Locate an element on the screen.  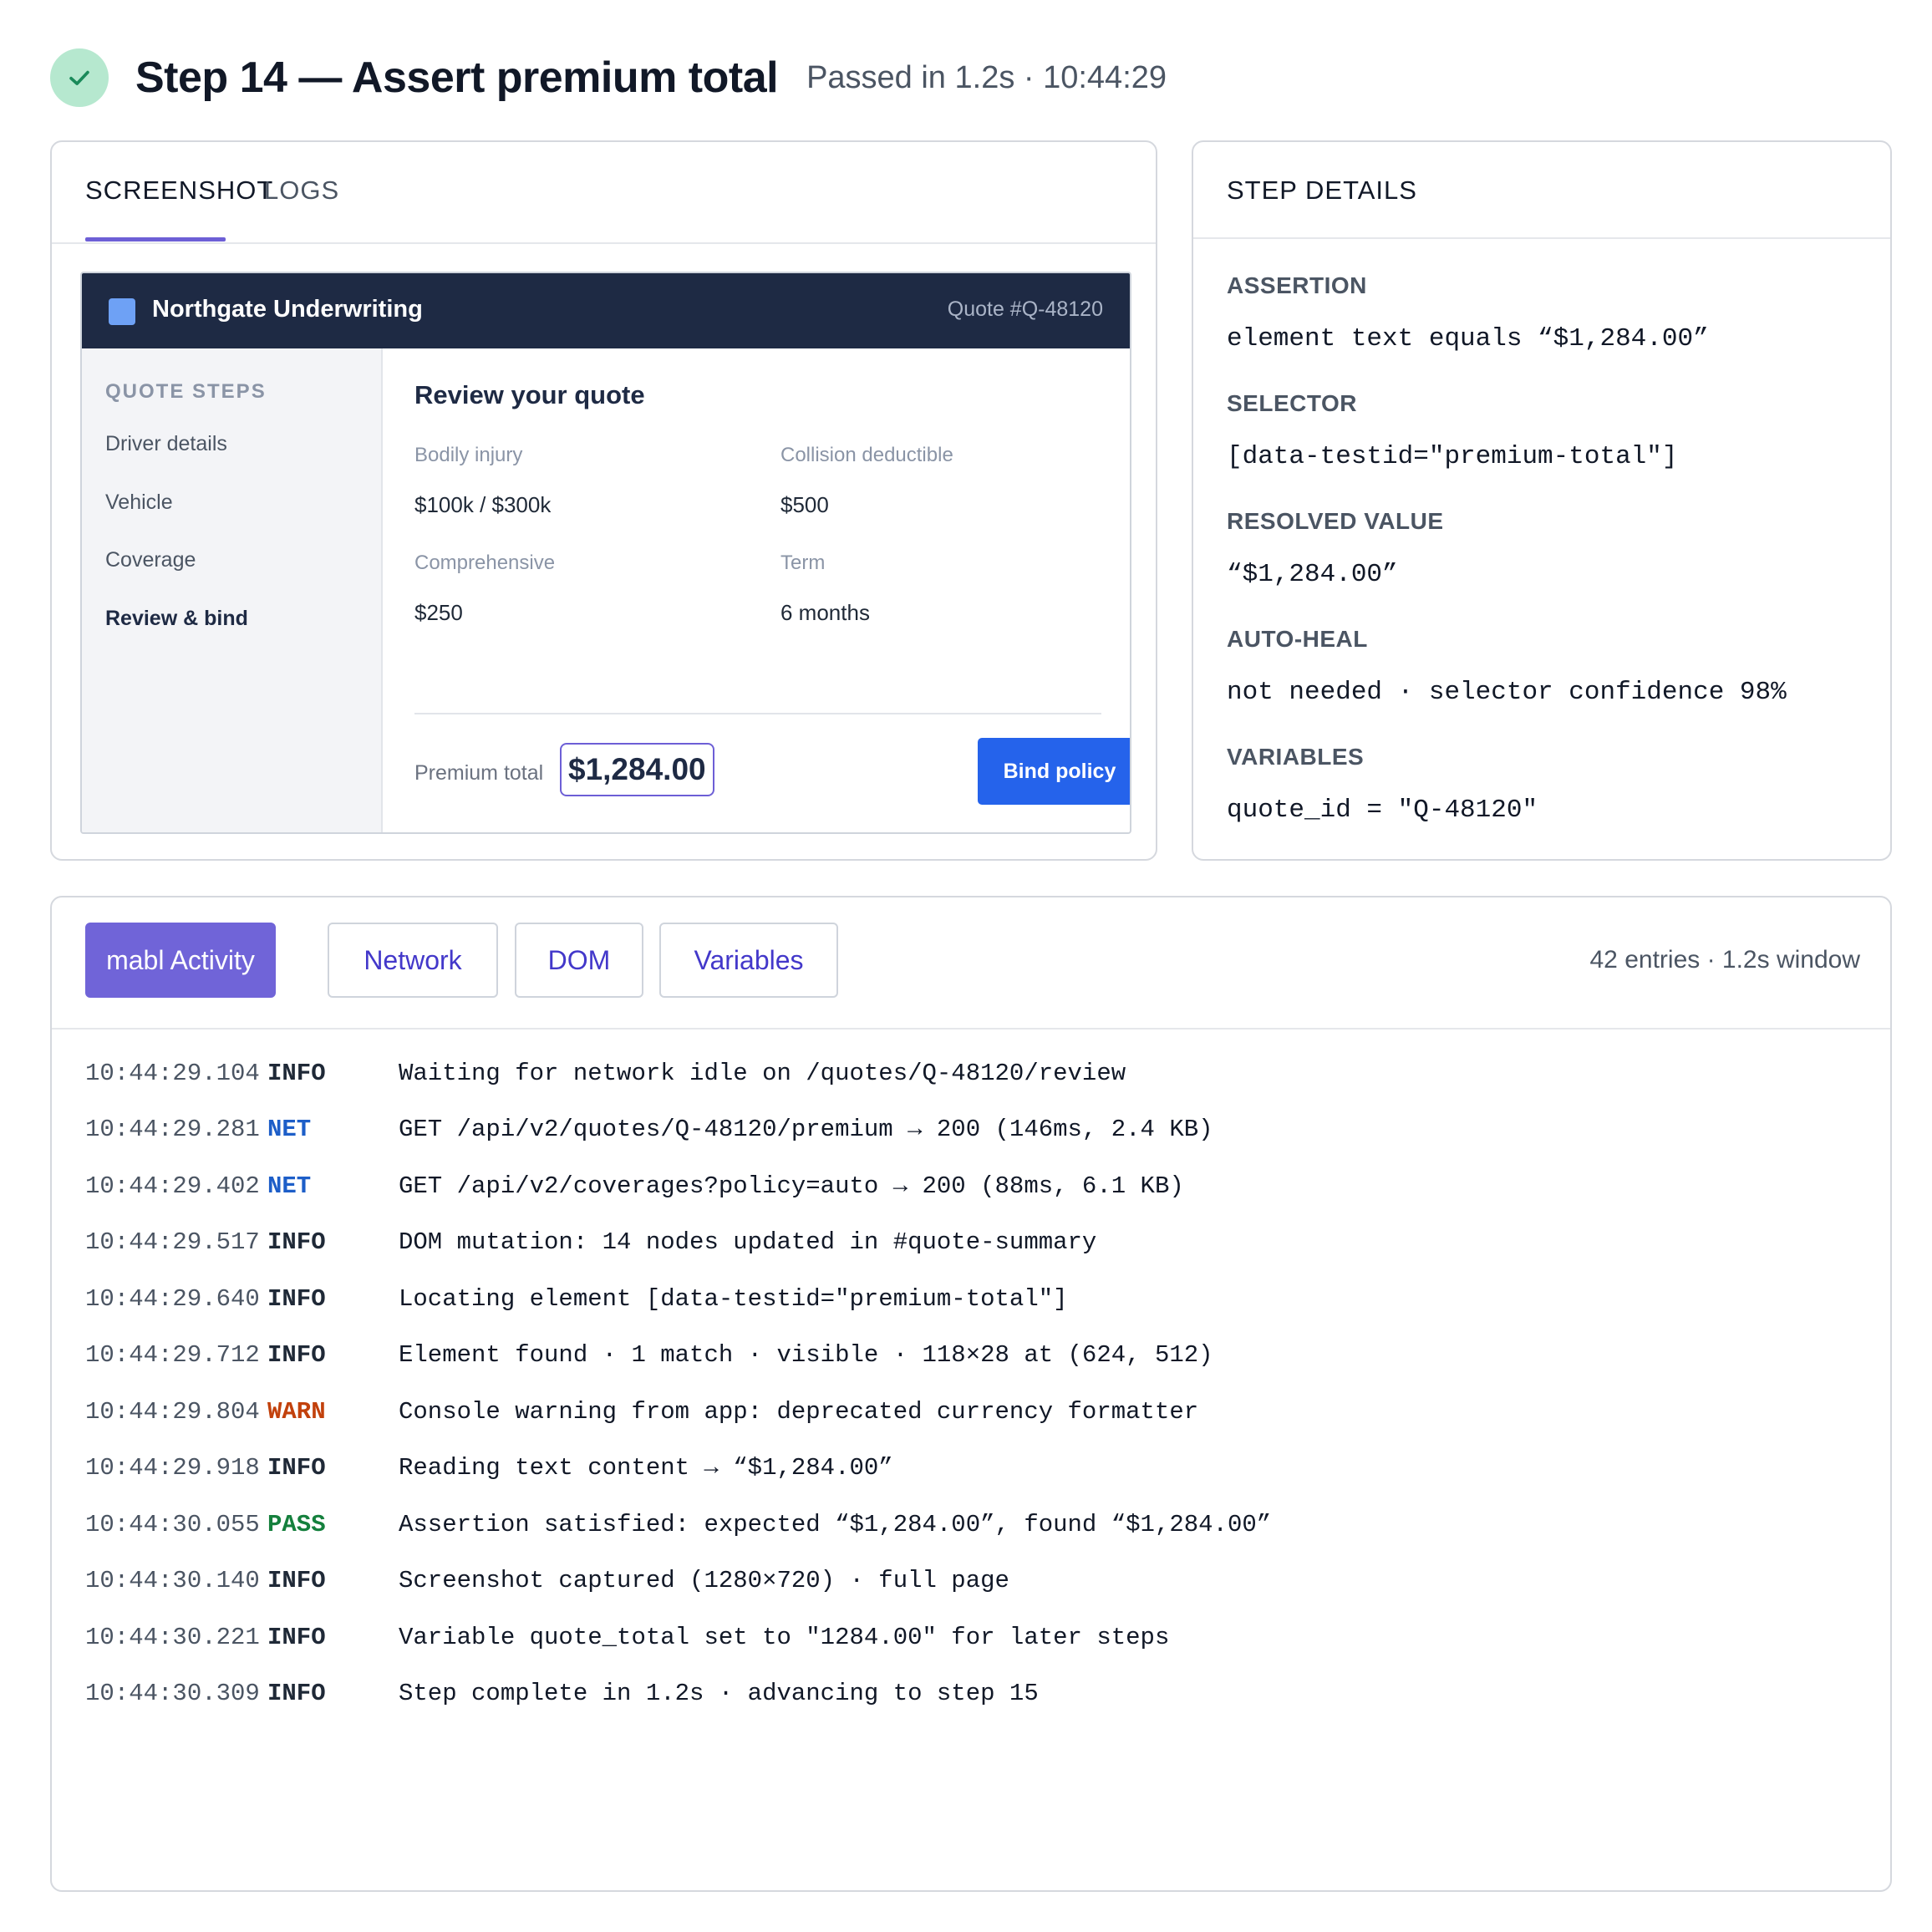
detail-value-resolved-value: “$1,284.00” is located at coordinates (1312, 574).